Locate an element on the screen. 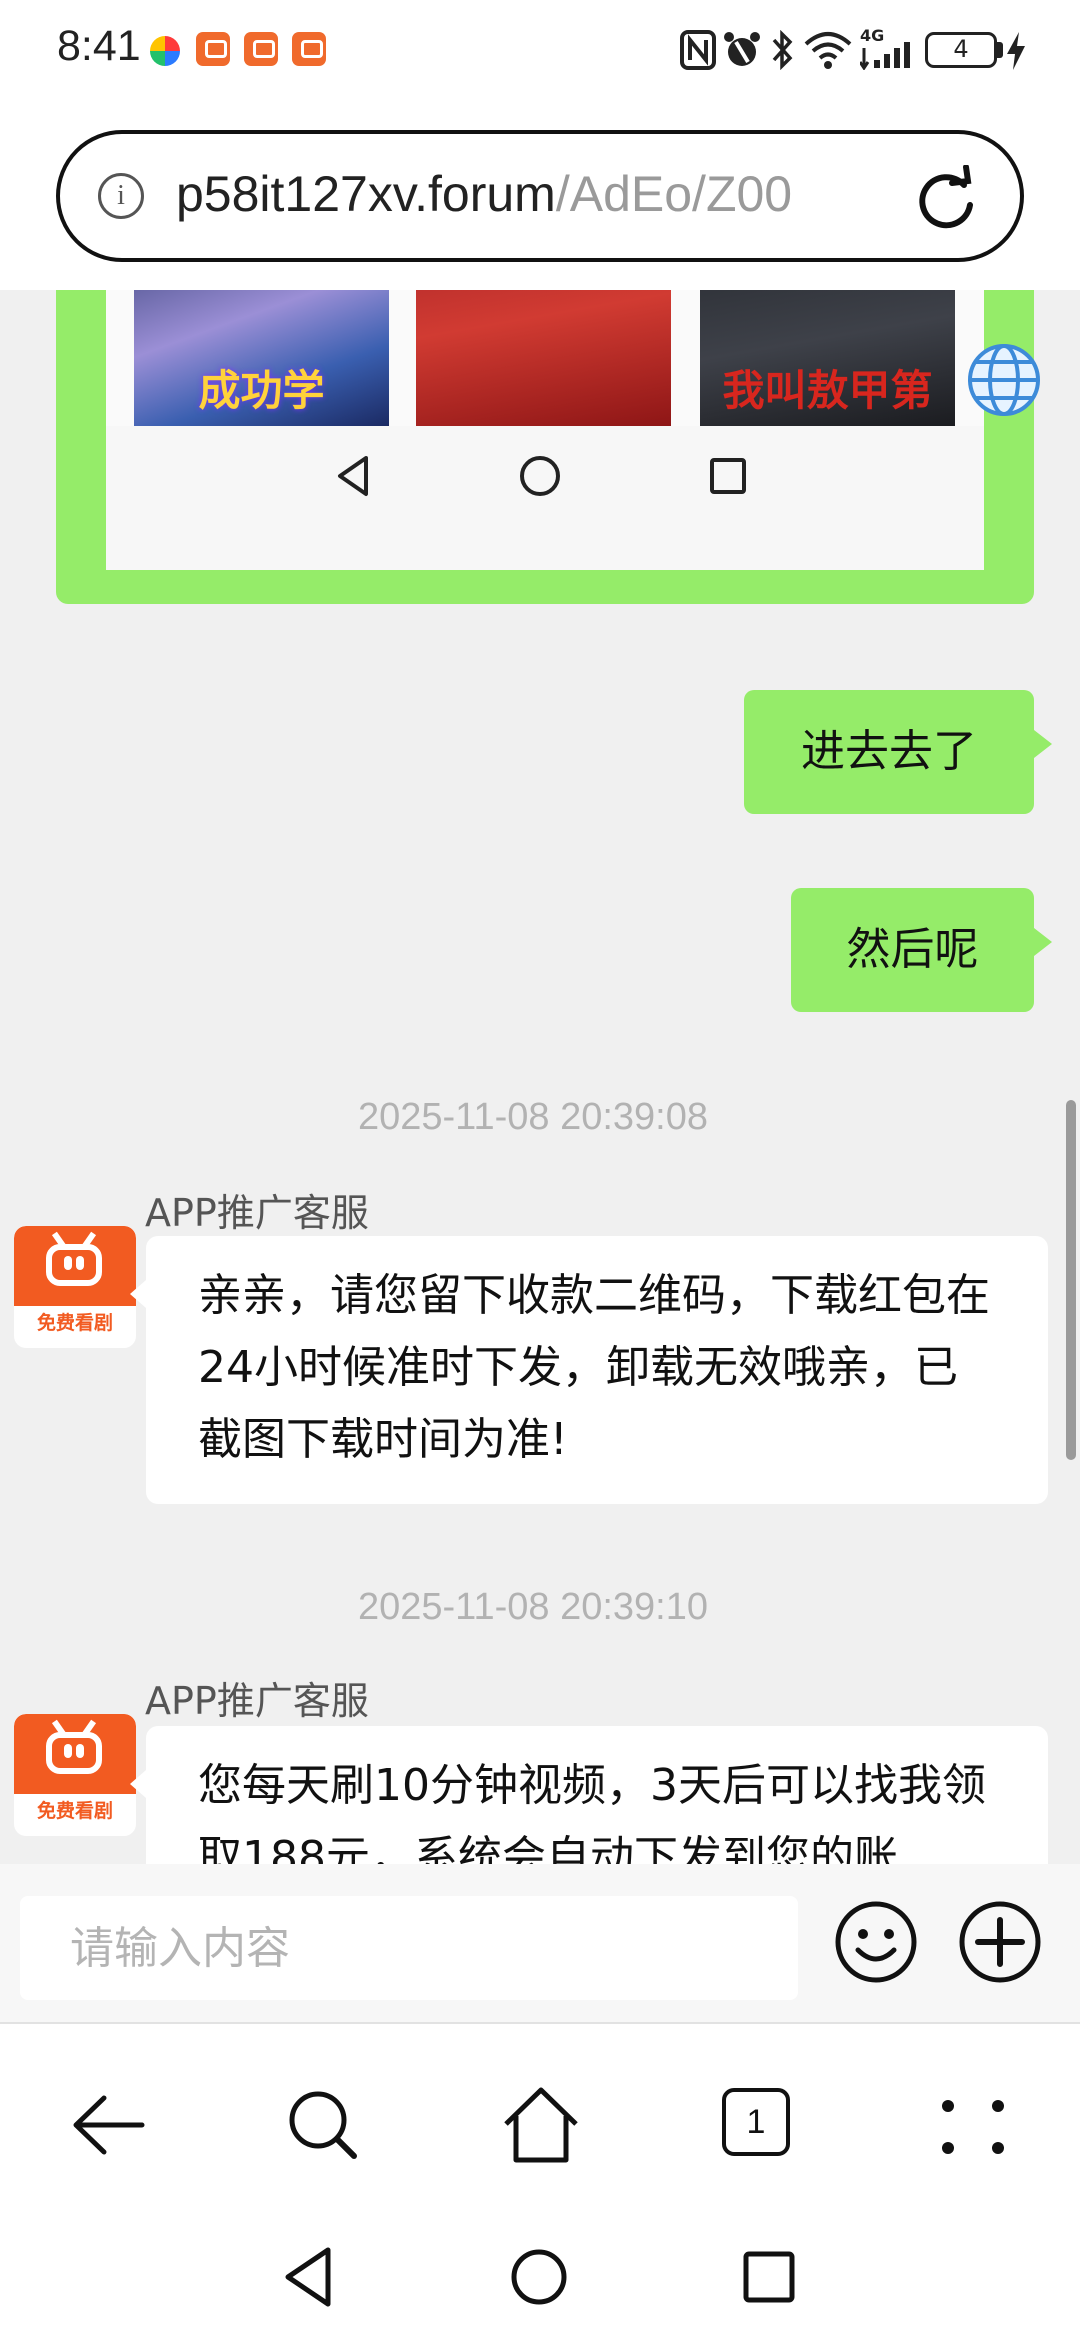 This screenshot has height=2340, width=1080. poster-thumbnail: 我叫敖甲第 is located at coordinates (827, 358).